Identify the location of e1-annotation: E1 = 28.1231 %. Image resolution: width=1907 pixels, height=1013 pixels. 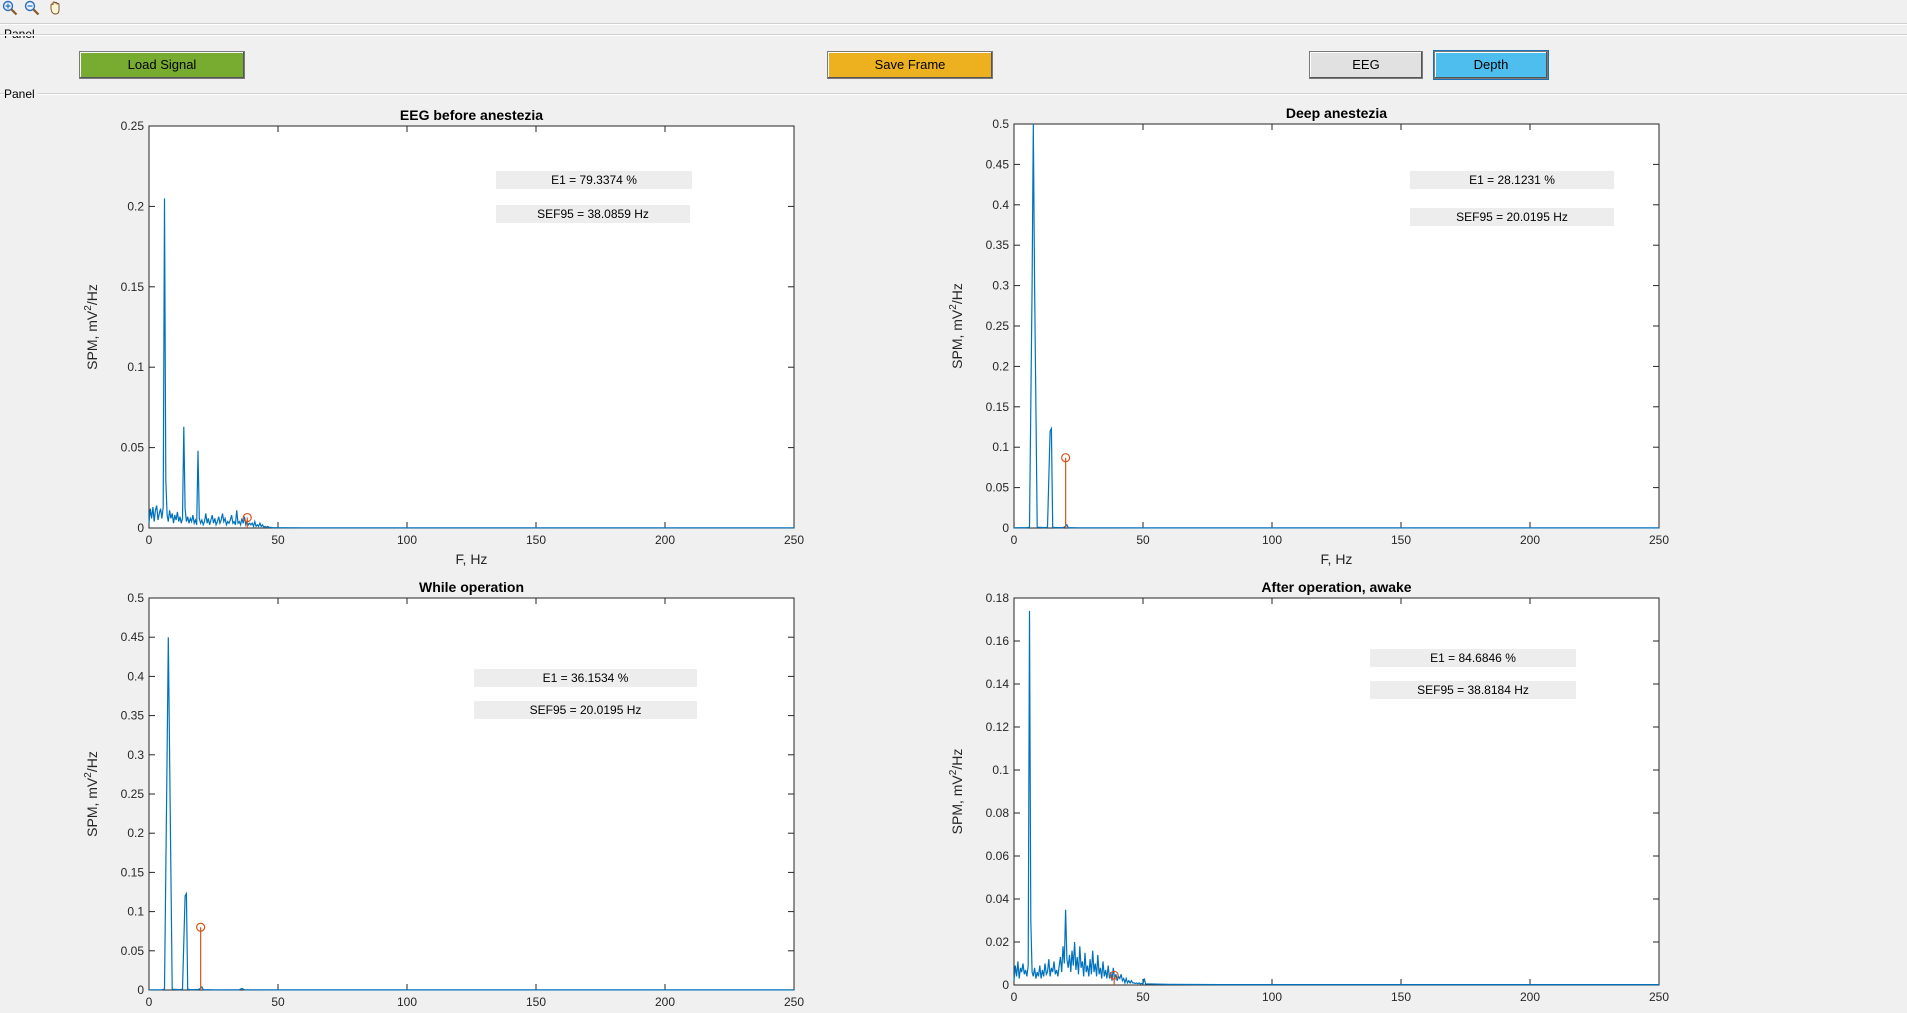
(1512, 180).